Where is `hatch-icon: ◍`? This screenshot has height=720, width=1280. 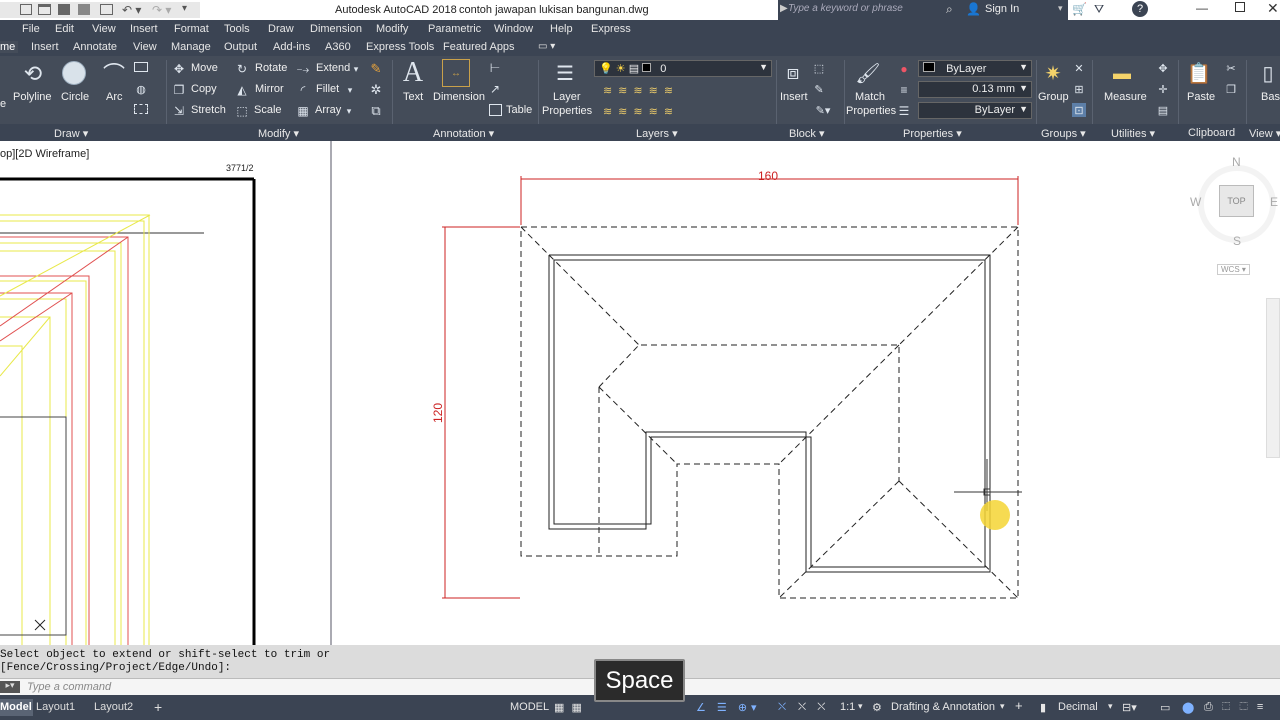
hatch-icon: ◍ is located at coordinates (141, 90).